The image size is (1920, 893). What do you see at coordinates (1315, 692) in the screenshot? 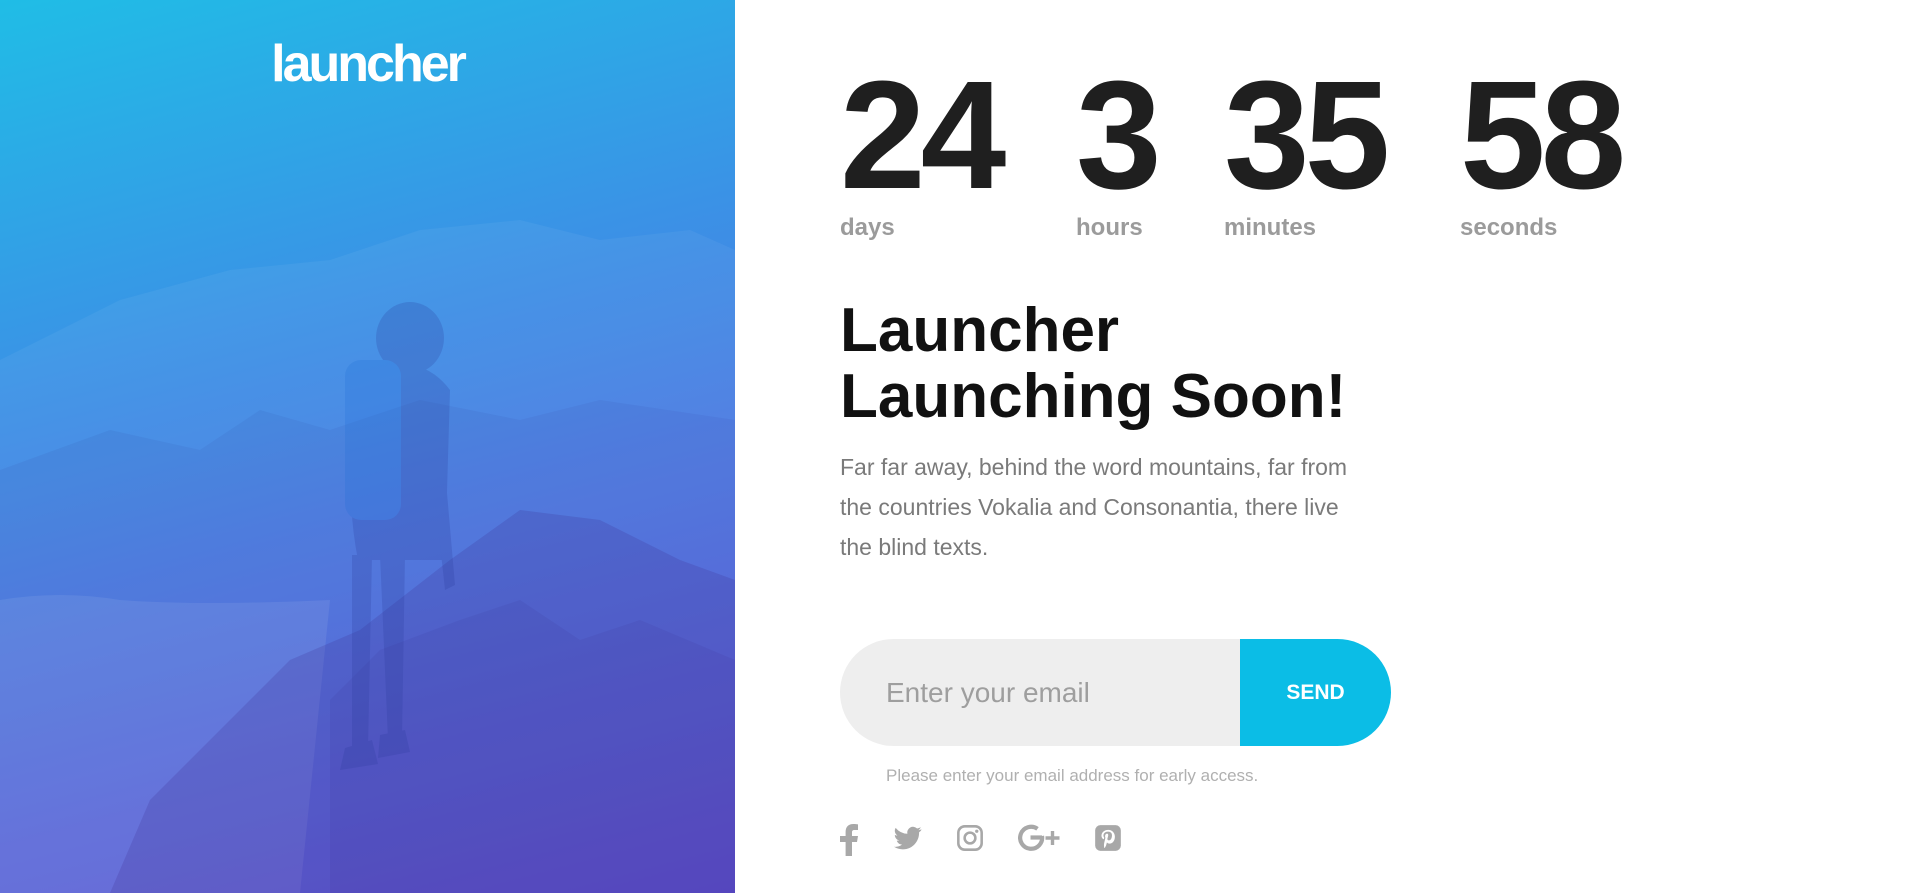
I see `send-button: SEND` at bounding box center [1315, 692].